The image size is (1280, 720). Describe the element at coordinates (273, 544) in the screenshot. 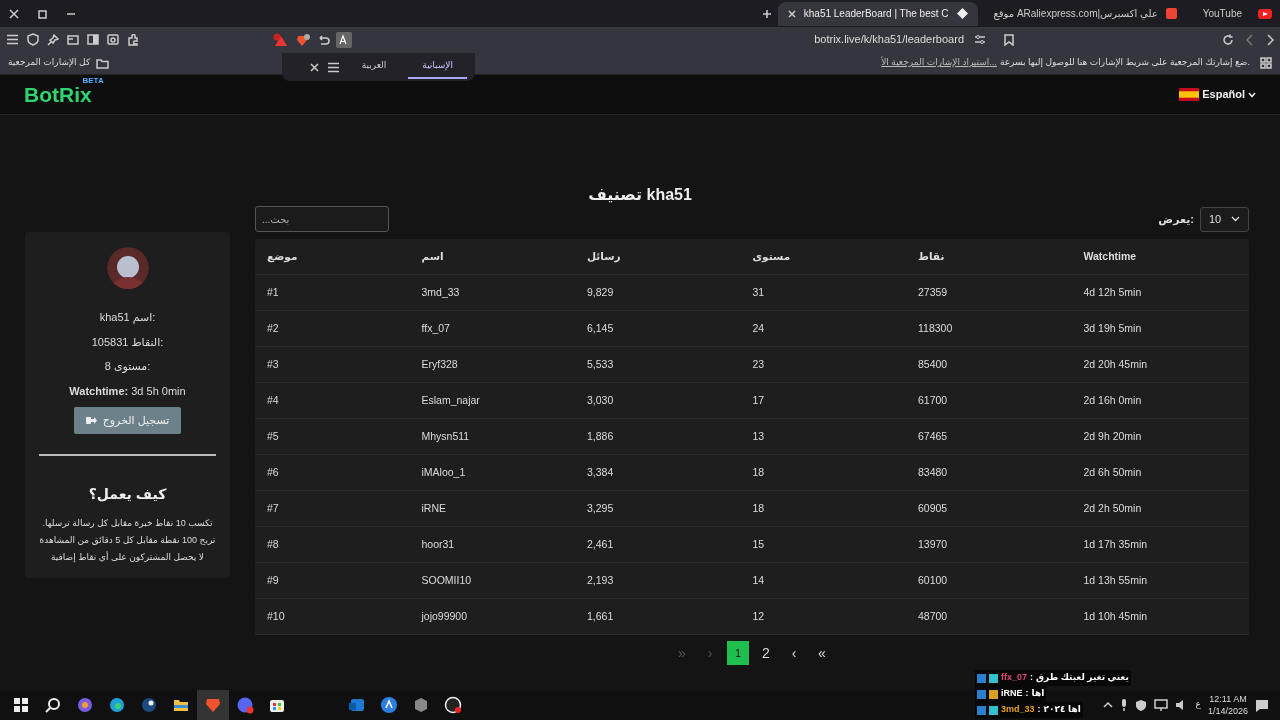

I see `table-cell-text: #8` at that location.